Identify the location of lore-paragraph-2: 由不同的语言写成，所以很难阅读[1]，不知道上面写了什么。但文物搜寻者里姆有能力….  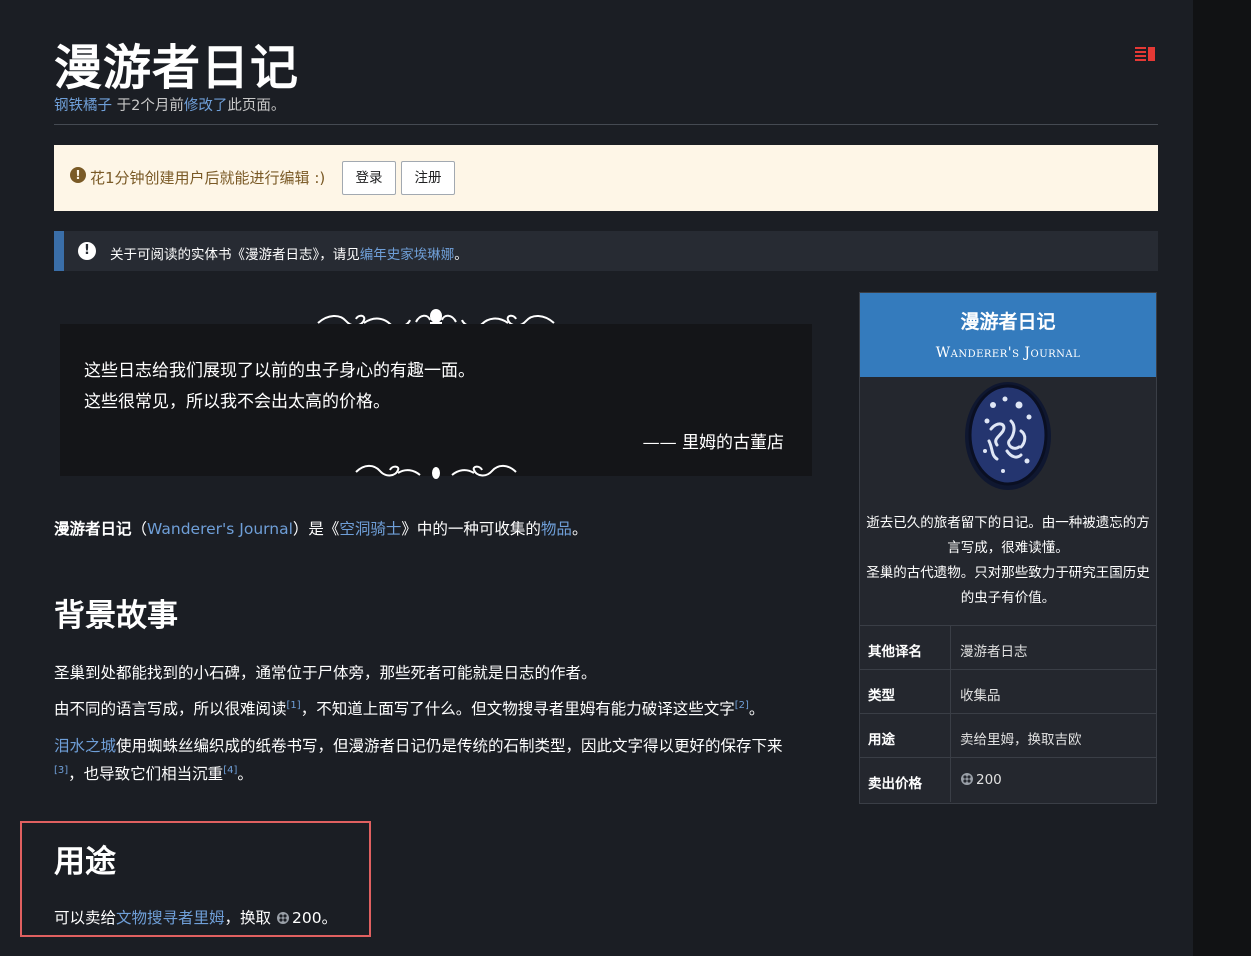
(409, 708).